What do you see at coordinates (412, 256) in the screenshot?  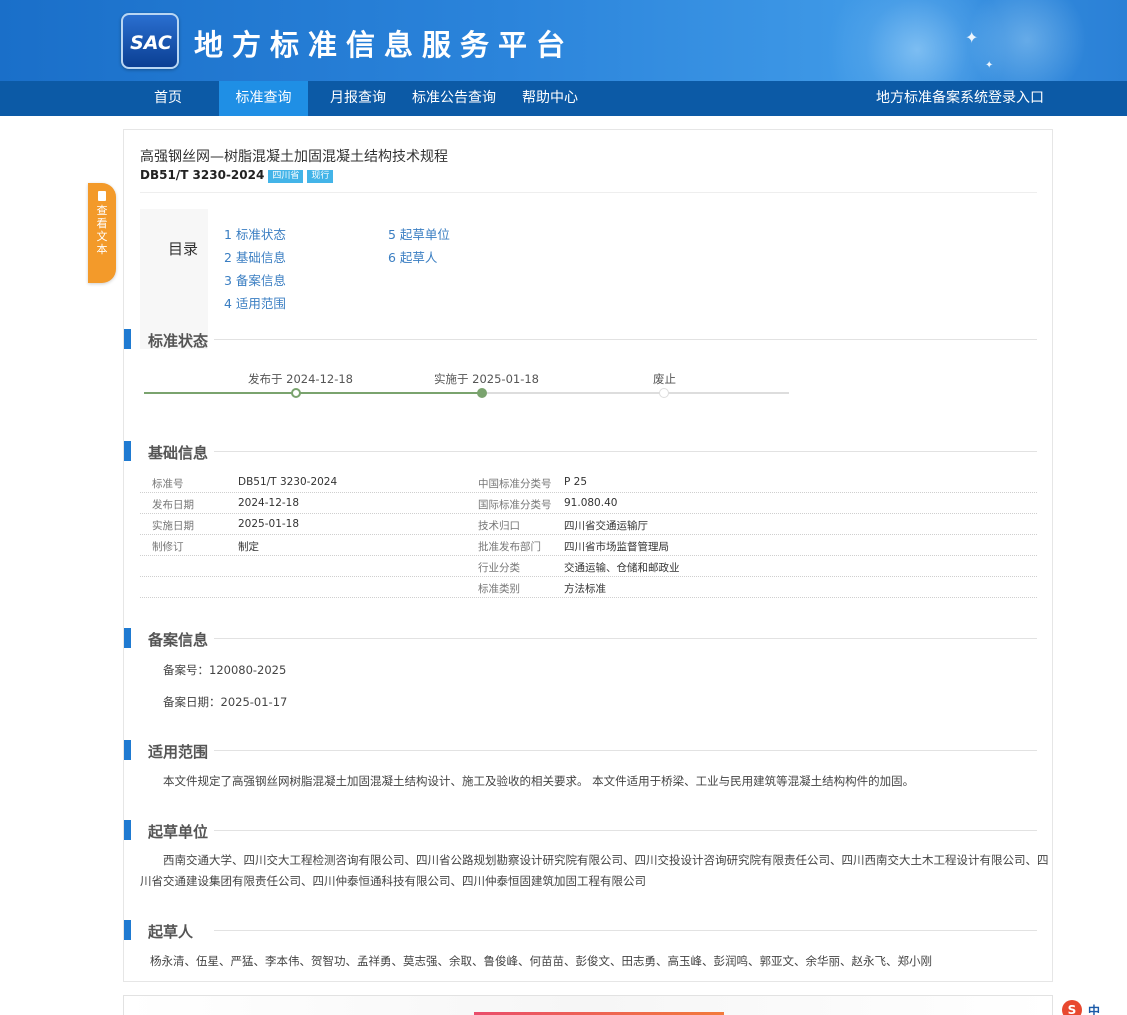 I see `toc-link-drafters: 6 起草人` at bounding box center [412, 256].